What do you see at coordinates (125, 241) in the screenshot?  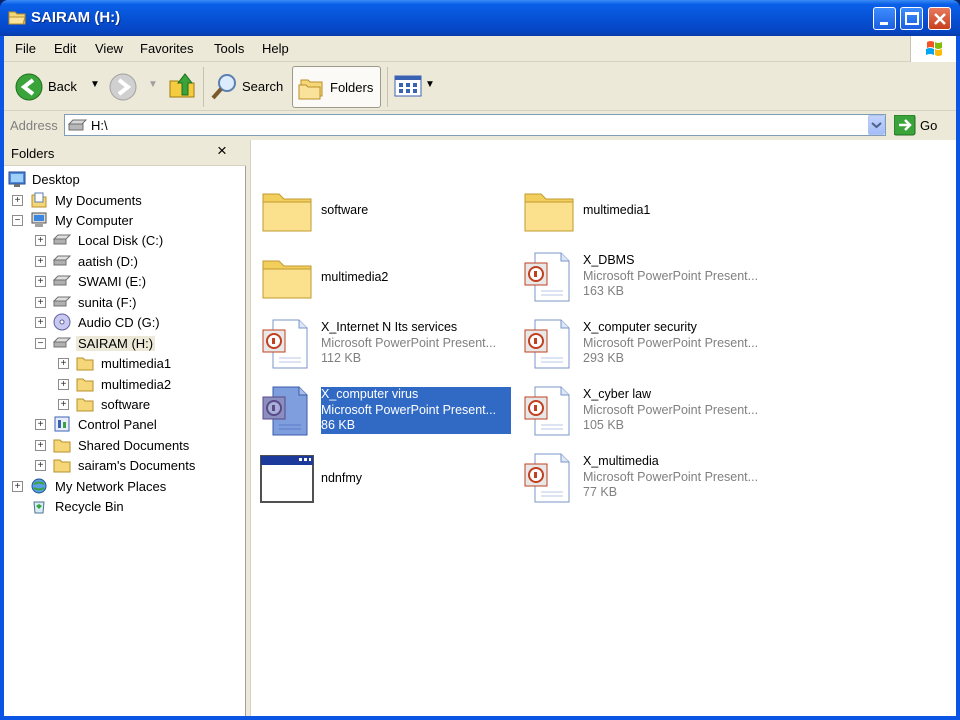 I see `tree-item-local-disk-c: + Local Disk (C:)` at bounding box center [125, 241].